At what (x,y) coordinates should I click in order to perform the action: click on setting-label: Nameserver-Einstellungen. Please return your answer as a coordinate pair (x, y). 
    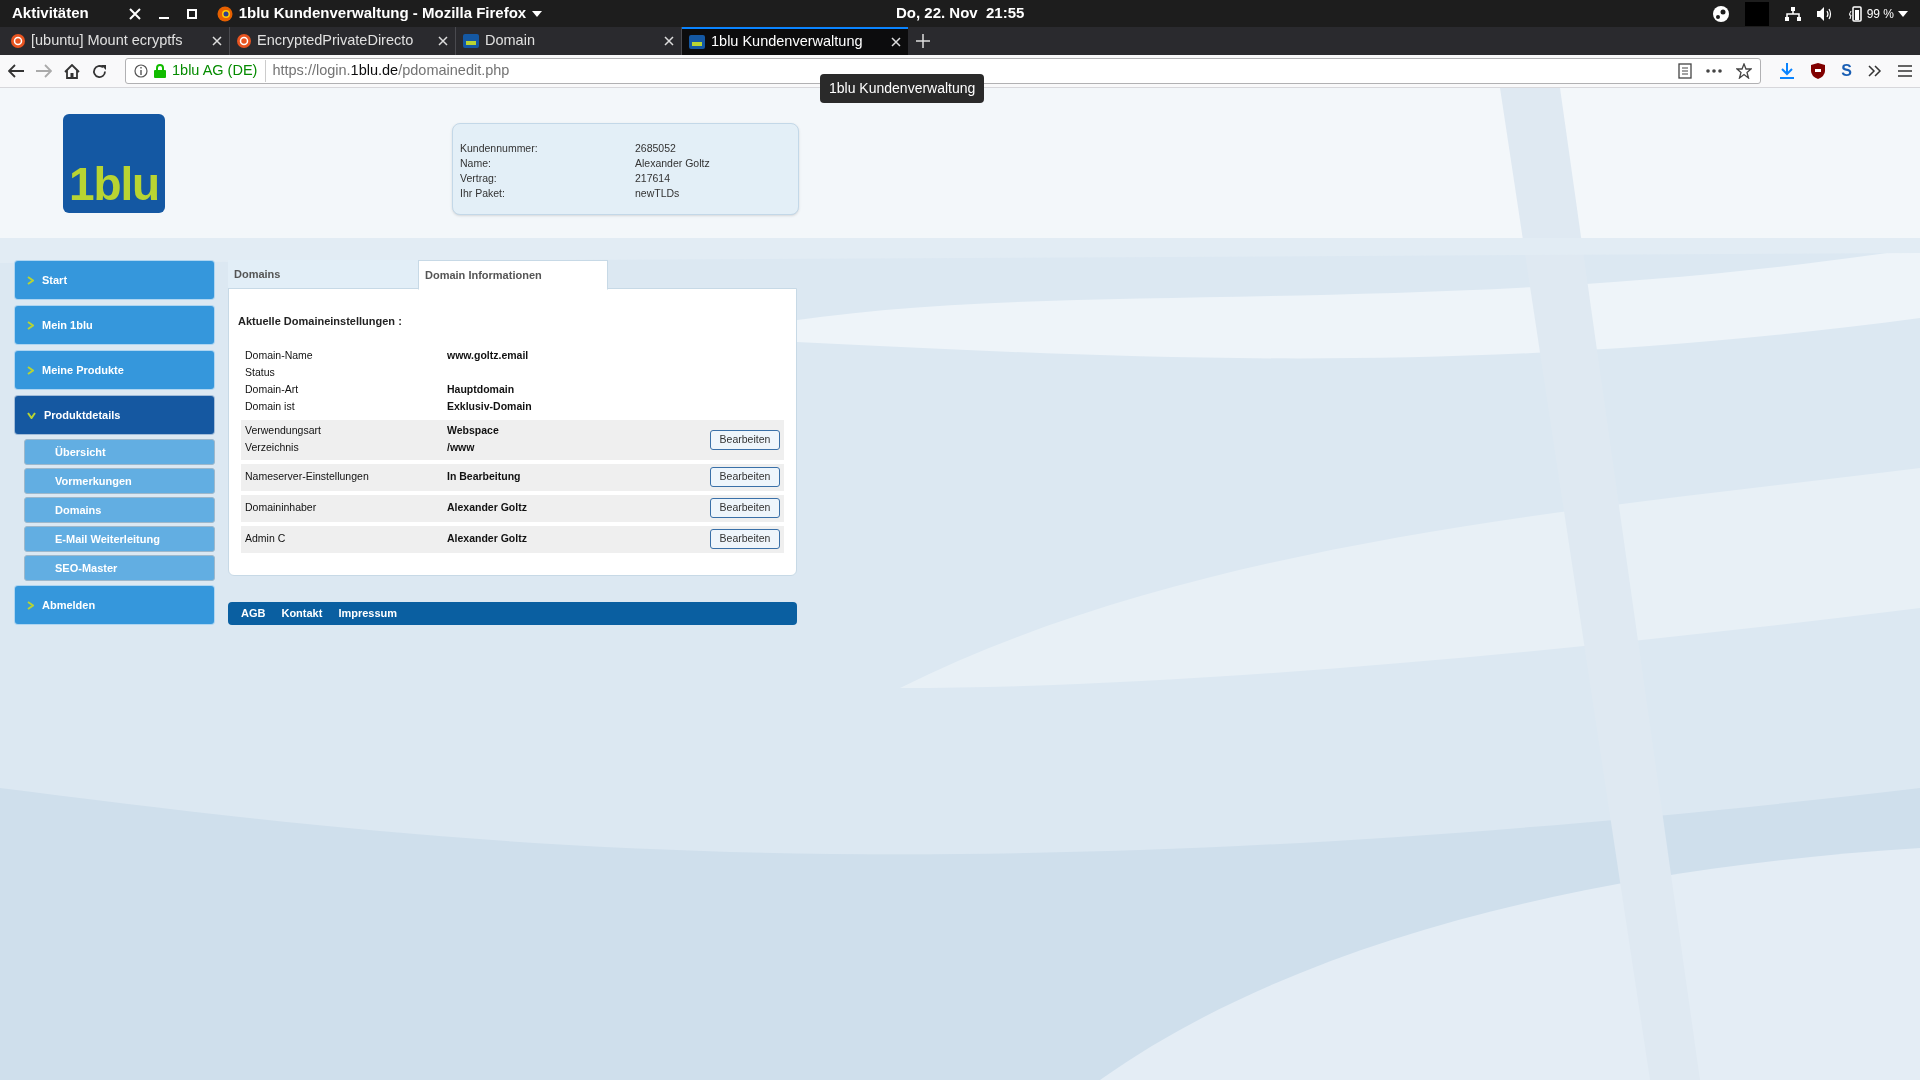
    Looking at the image, I should click on (307, 477).